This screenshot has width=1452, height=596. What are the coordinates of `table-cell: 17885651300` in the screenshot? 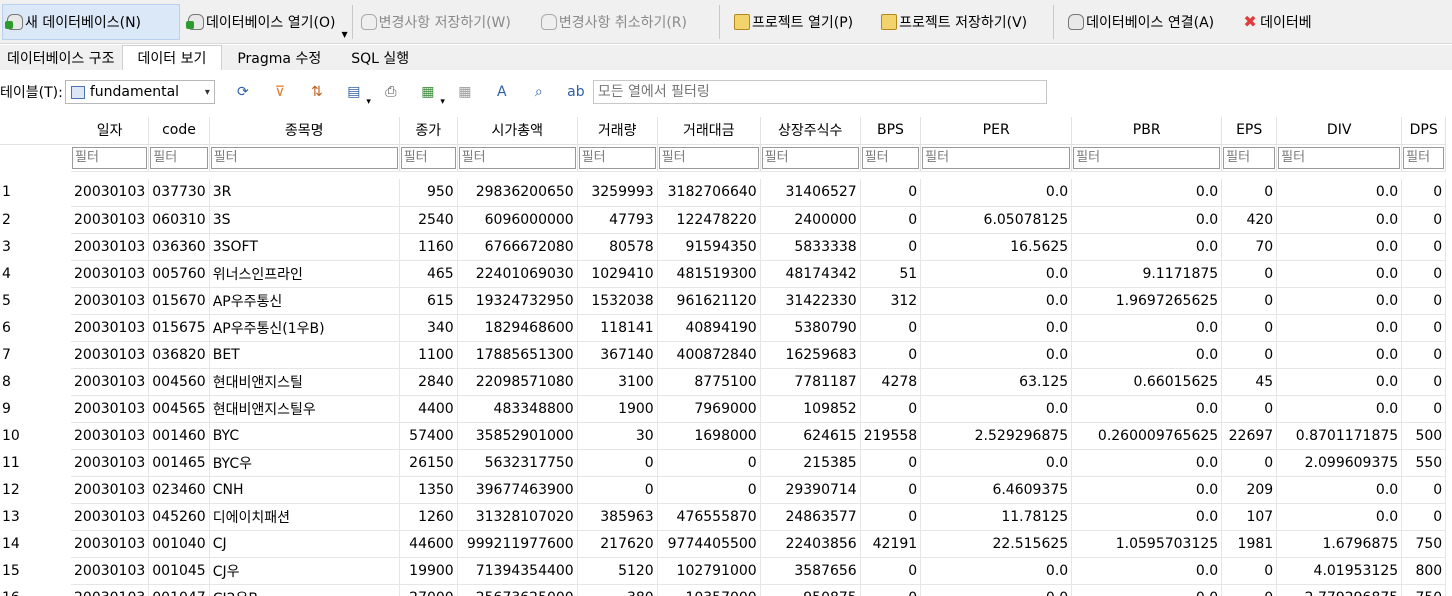 It's located at (517, 355).